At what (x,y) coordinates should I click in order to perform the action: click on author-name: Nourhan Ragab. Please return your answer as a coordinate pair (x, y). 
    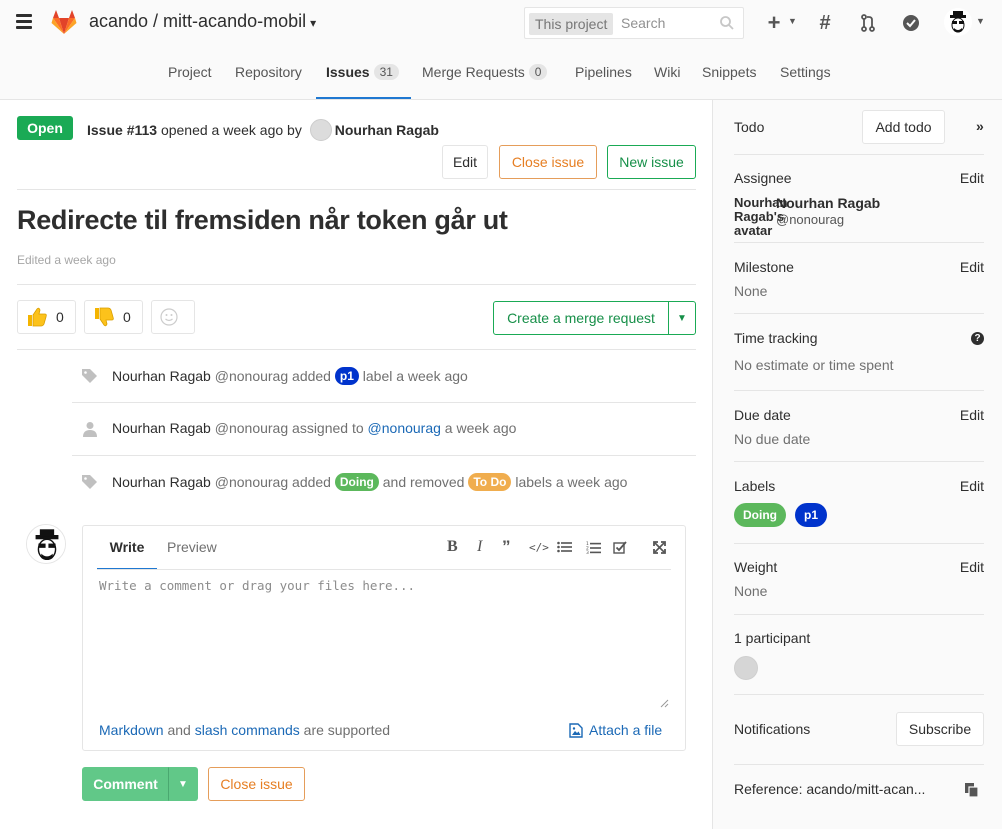
    Looking at the image, I should click on (387, 130).